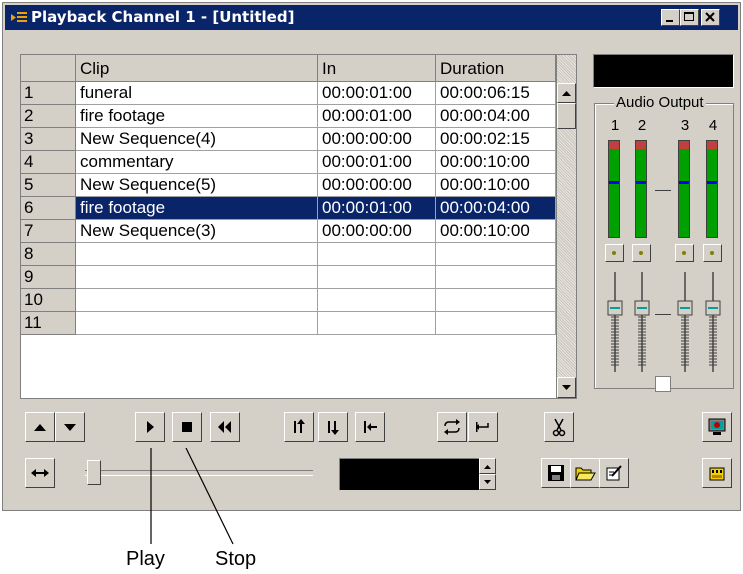  Describe the element at coordinates (192, 496) in the screenshot. I see `callout-lines` at that location.